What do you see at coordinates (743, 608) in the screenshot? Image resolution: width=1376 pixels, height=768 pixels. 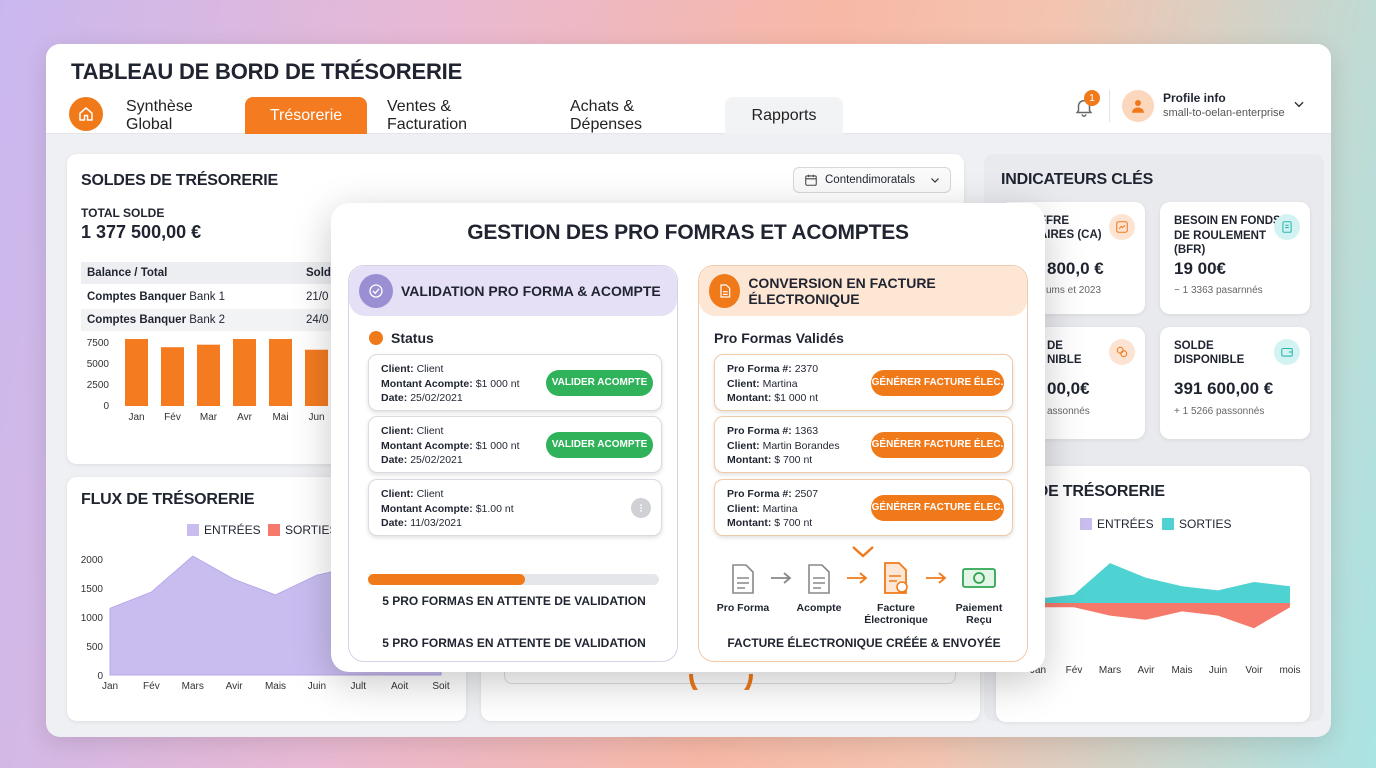 I see `step-label: Pro Forma` at bounding box center [743, 608].